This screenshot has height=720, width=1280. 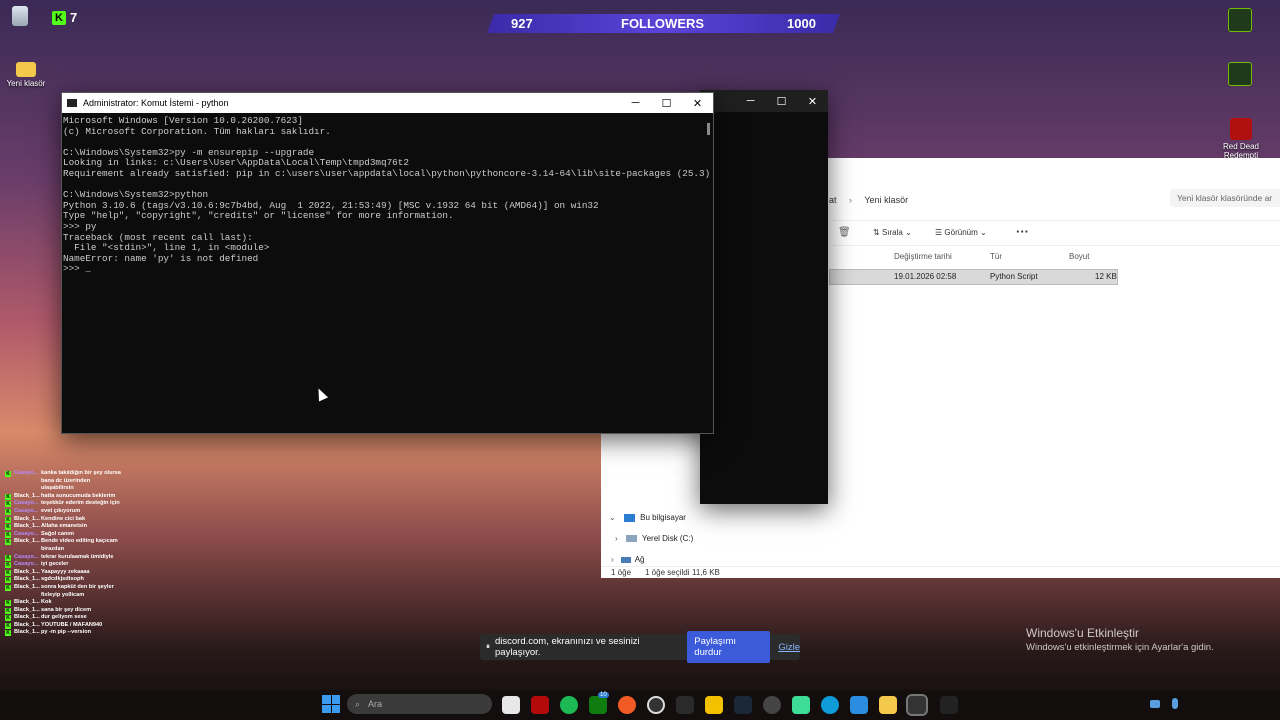 What do you see at coordinates (833, 200) in the screenshot?
I see `breadcrumb-prev: at` at bounding box center [833, 200].